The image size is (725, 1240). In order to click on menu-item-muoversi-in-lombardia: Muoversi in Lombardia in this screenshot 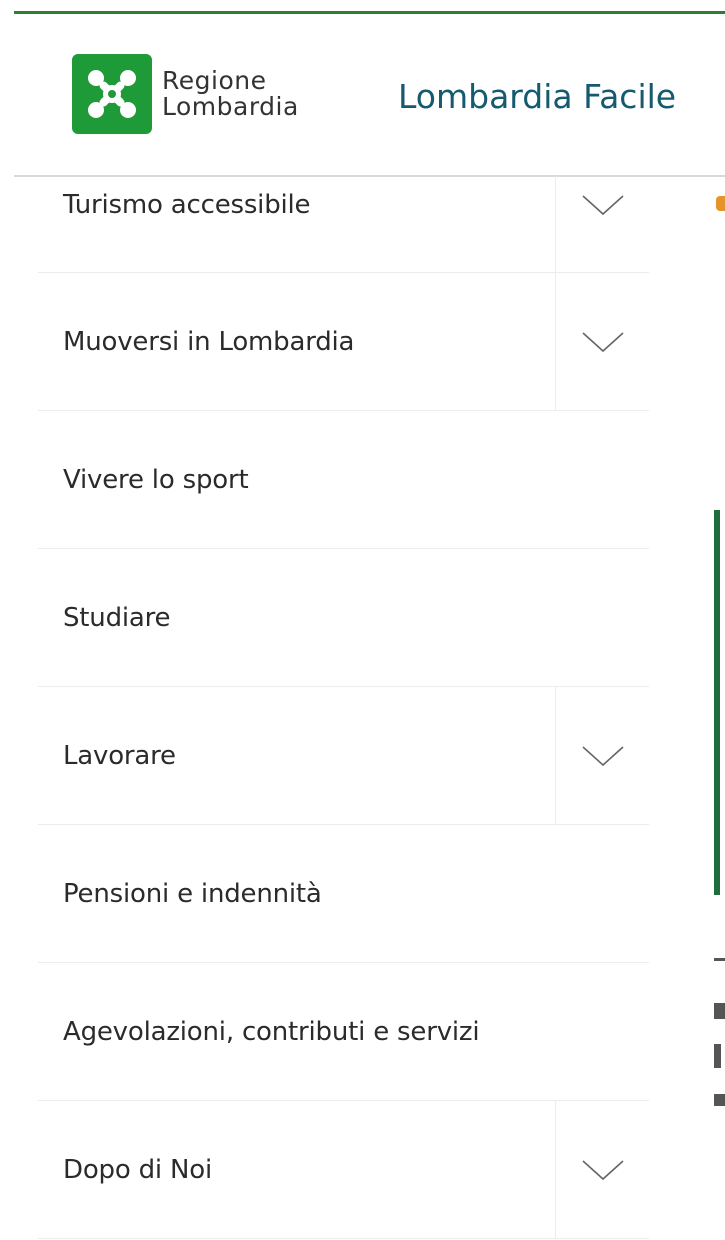, I will do `click(343, 342)`.